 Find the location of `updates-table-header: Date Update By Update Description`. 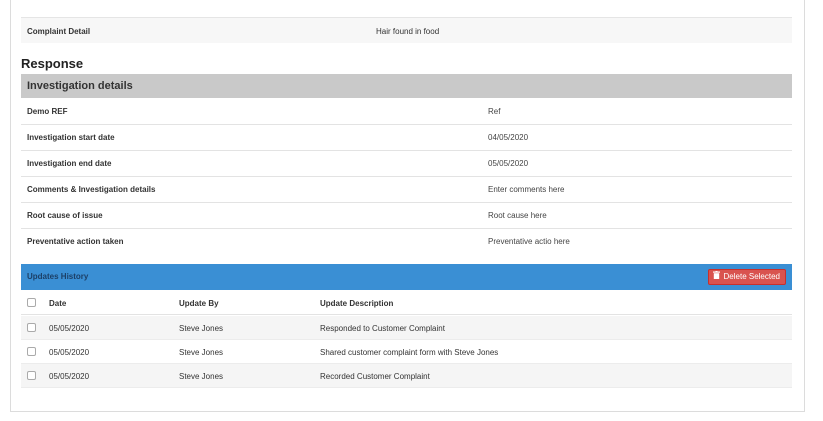

updates-table-header: Date Update By Update Description is located at coordinates (406, 303).